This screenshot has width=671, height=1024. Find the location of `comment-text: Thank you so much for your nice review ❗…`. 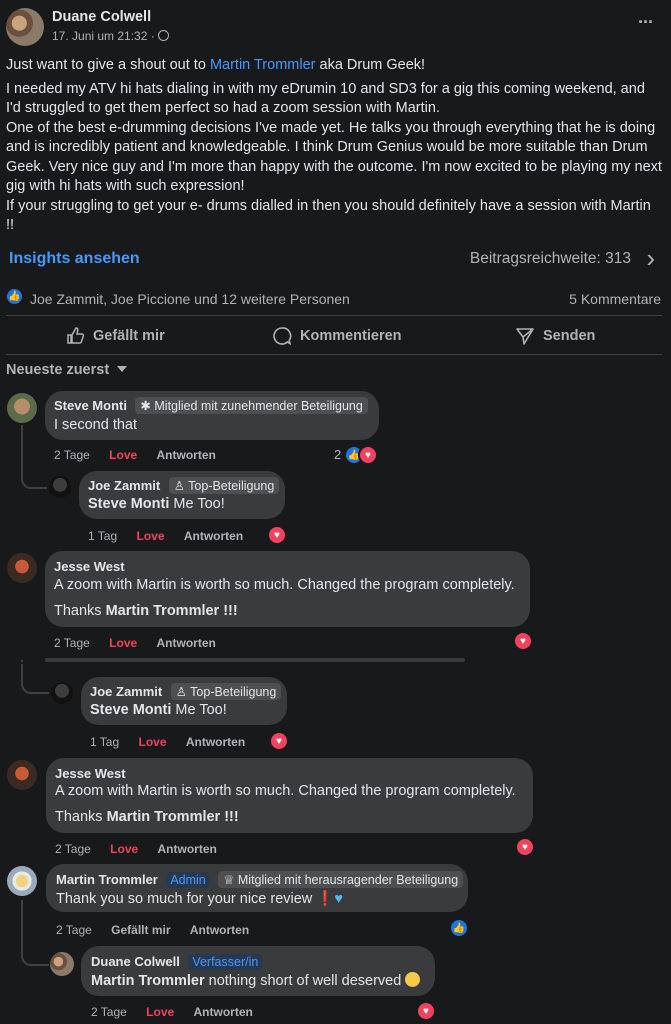

comment-text: Thank you so much for your nice review ❗… is located at coordinates (199, 898).